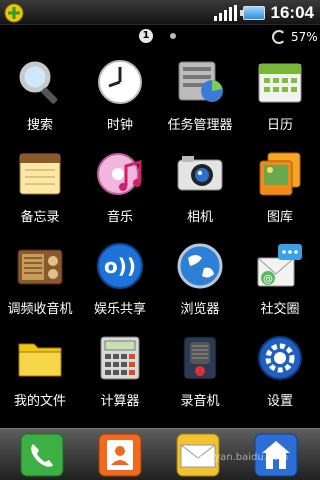  I want to click on app-calculator: 计算器, so click(120, 374).